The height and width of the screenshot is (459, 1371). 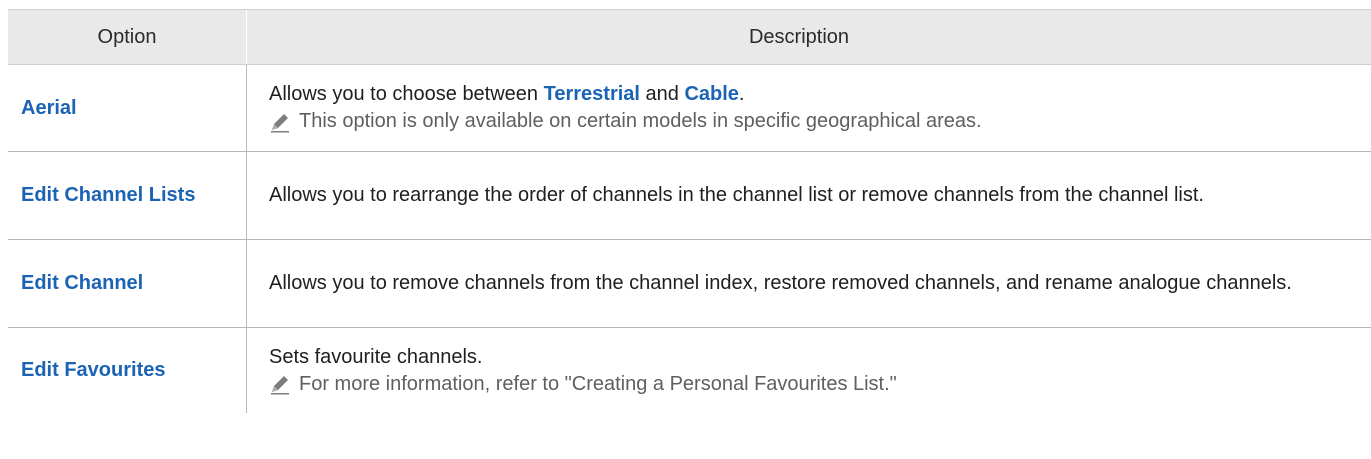 I want to click on option-cell: Edit Channel Lists, so click(x=127, y=195).